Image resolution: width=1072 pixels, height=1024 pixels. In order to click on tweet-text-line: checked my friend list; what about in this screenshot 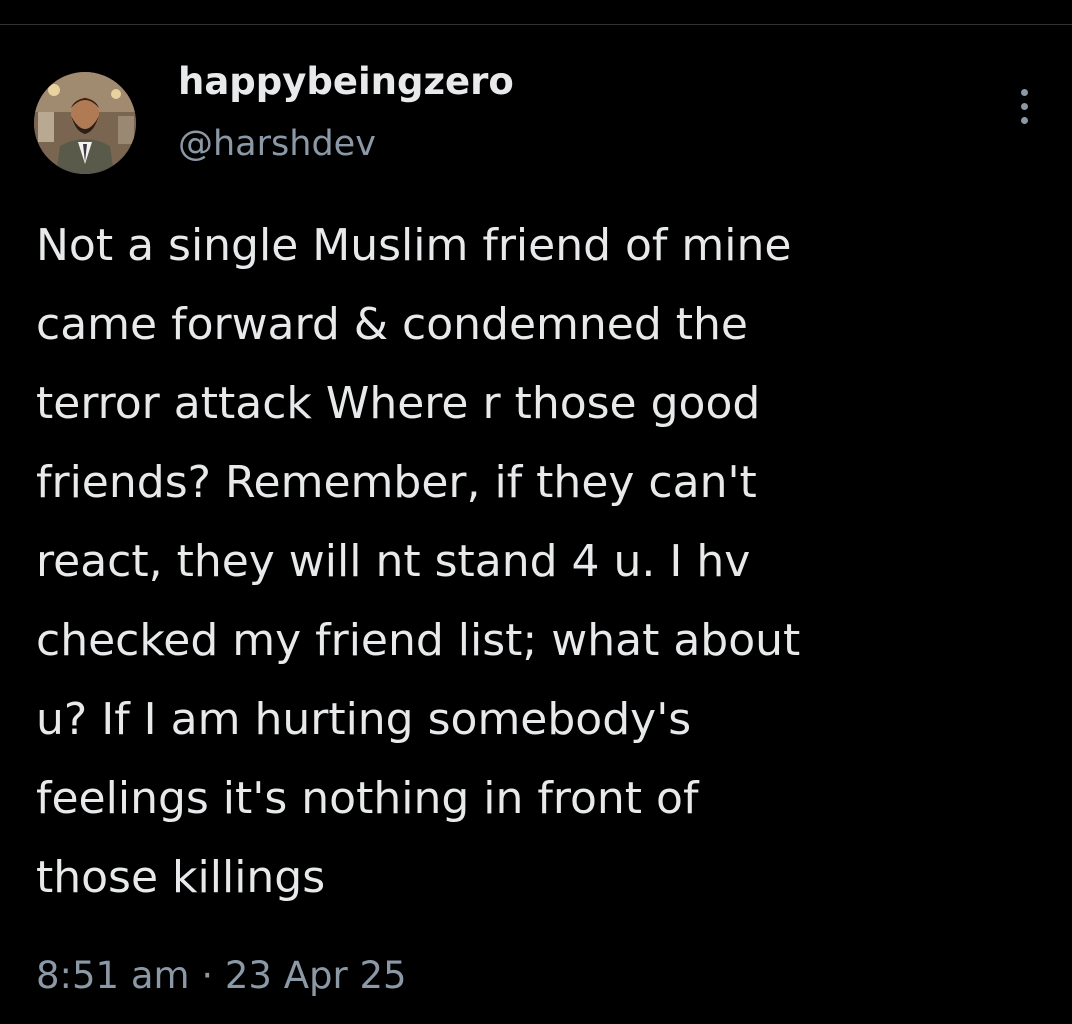, I will do `click(418, 640)`.